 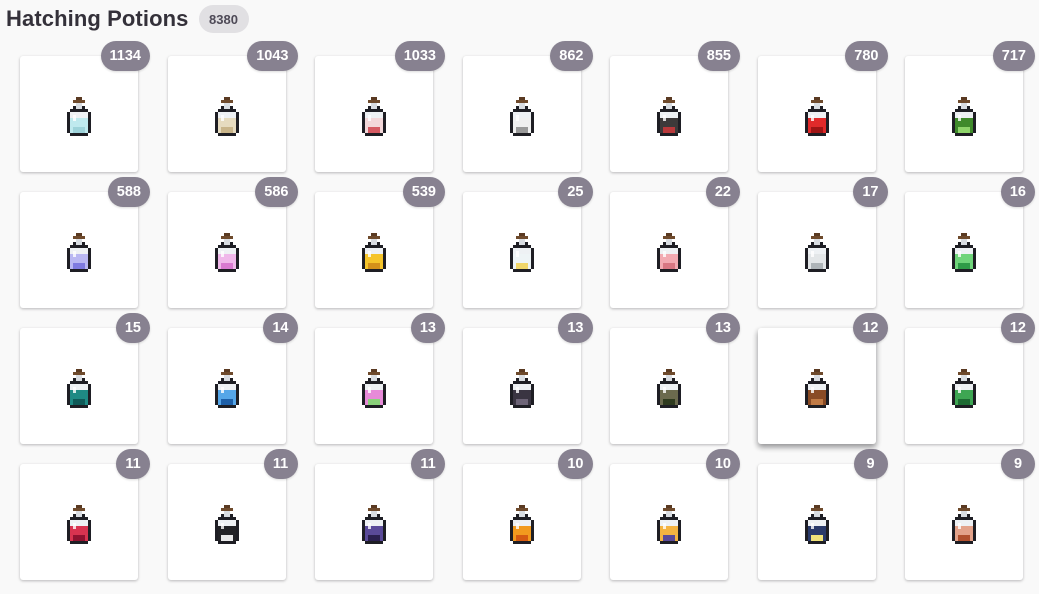 What do you see at coordinates (522, 390) in the screenshot?
I see `shadow-potion-icon` at bounding box center [522, 390].